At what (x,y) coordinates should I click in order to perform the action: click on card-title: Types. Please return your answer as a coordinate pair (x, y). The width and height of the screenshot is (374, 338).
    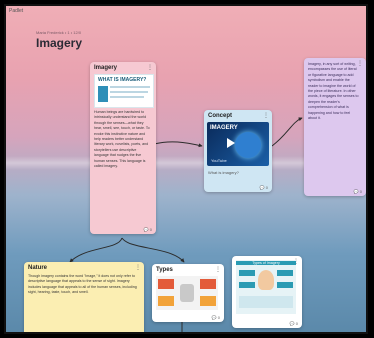
    Looking at the image, I should click on (164, 270).